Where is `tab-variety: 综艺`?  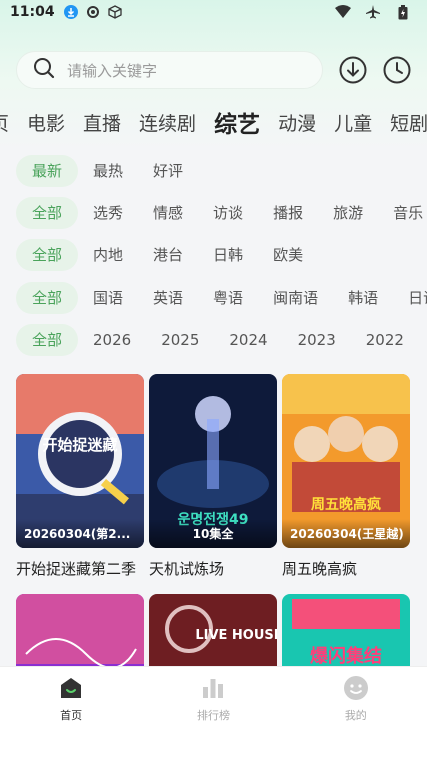
tab-variety: 综艺 is located at coordinates (237, 122).